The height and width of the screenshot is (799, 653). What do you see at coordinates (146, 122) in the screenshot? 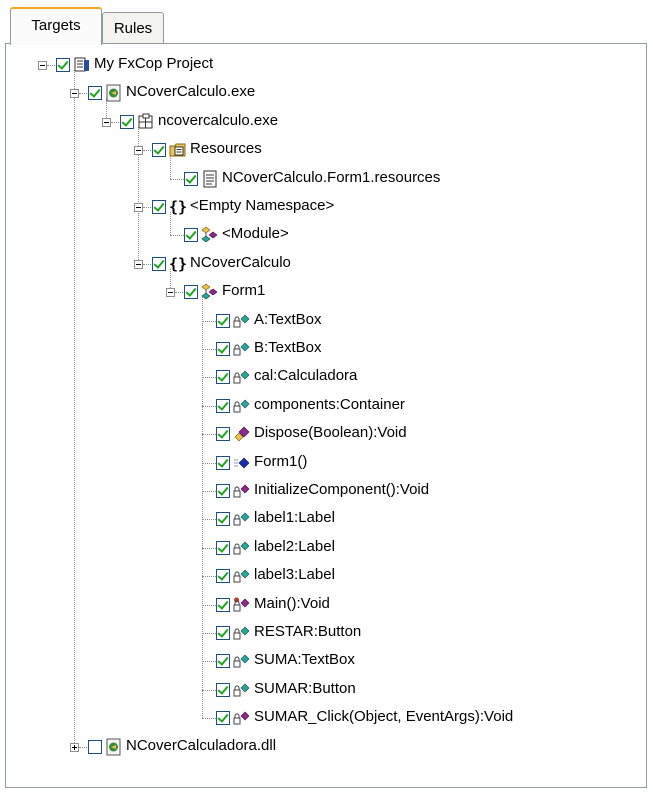
I see `module-icon` at bounding box center [146, 122].